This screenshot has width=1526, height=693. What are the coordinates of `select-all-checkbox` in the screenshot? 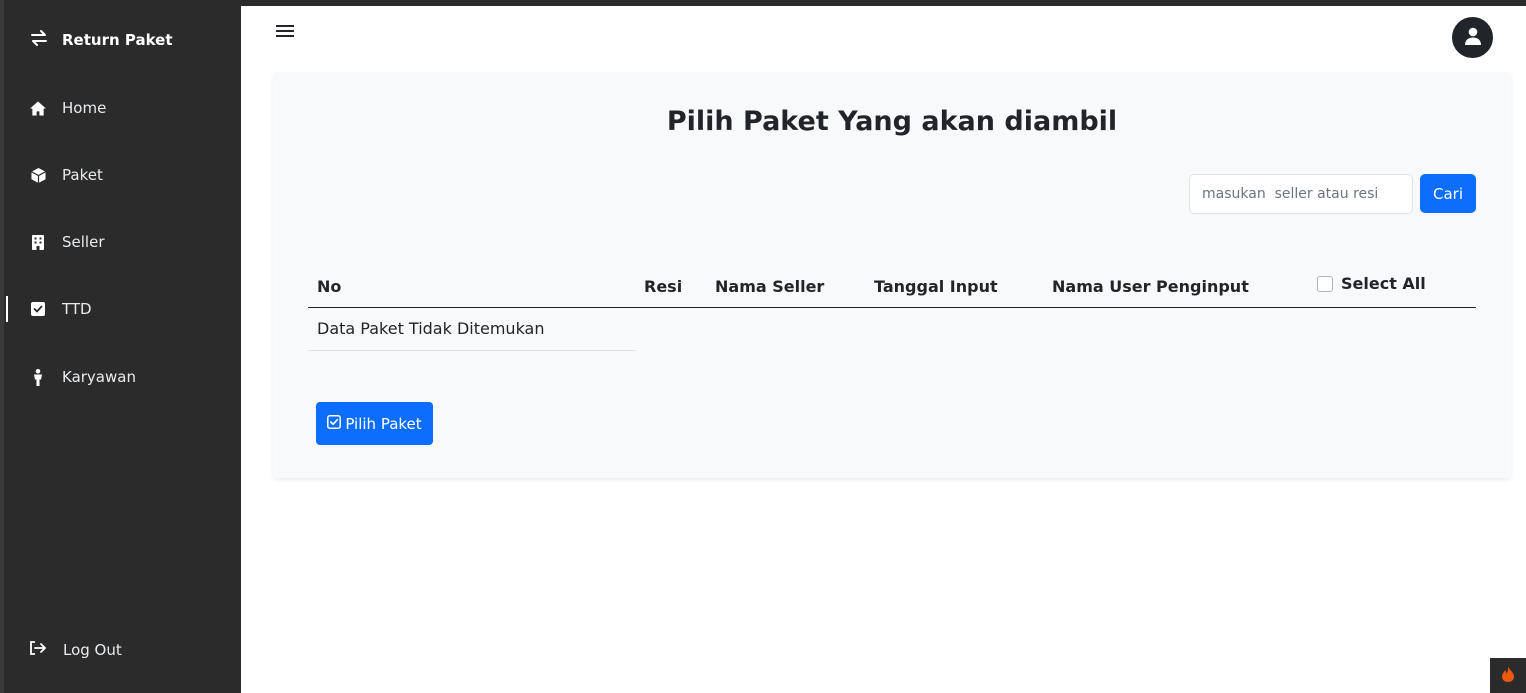 It's located at (1325, 283).